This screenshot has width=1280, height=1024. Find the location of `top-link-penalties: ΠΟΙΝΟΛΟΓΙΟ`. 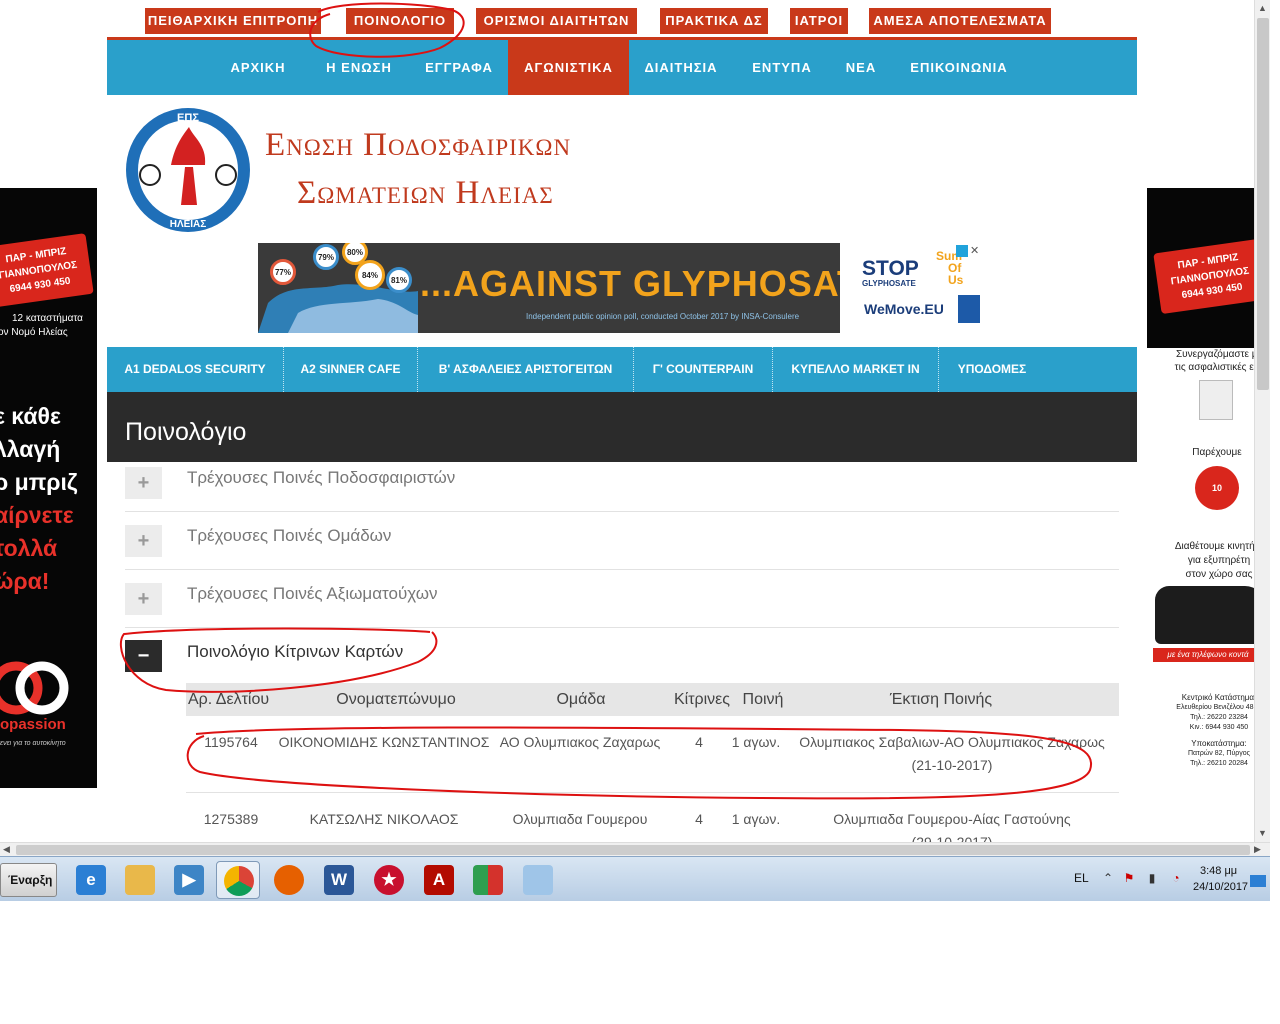

top-link-penalties: ΠΟΙΝΟΛΟΓΙΟ is located at coordinates (400, 21).